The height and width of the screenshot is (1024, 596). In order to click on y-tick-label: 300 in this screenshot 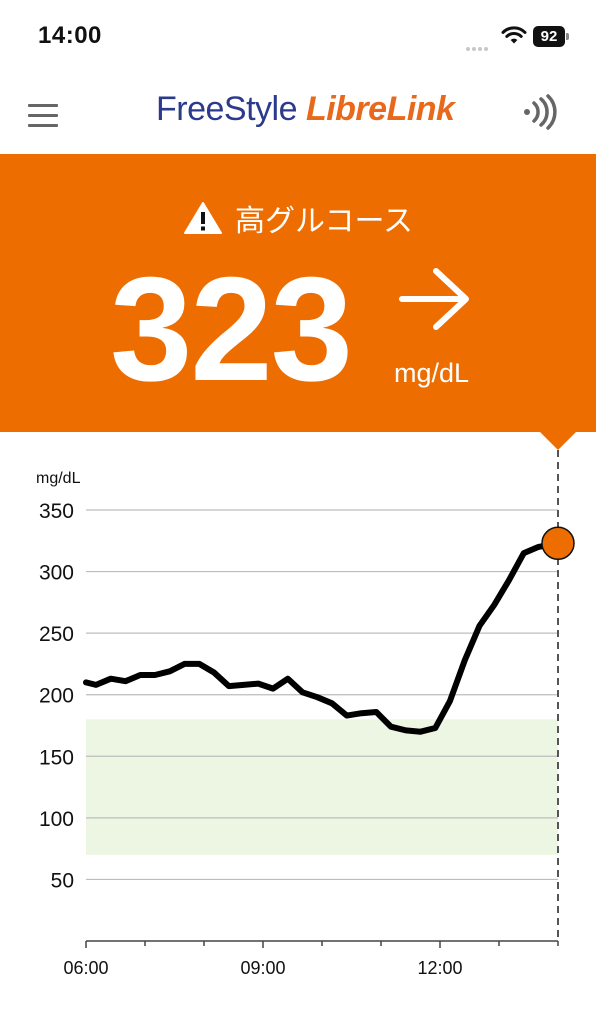, I will do `click(56, 573)`.